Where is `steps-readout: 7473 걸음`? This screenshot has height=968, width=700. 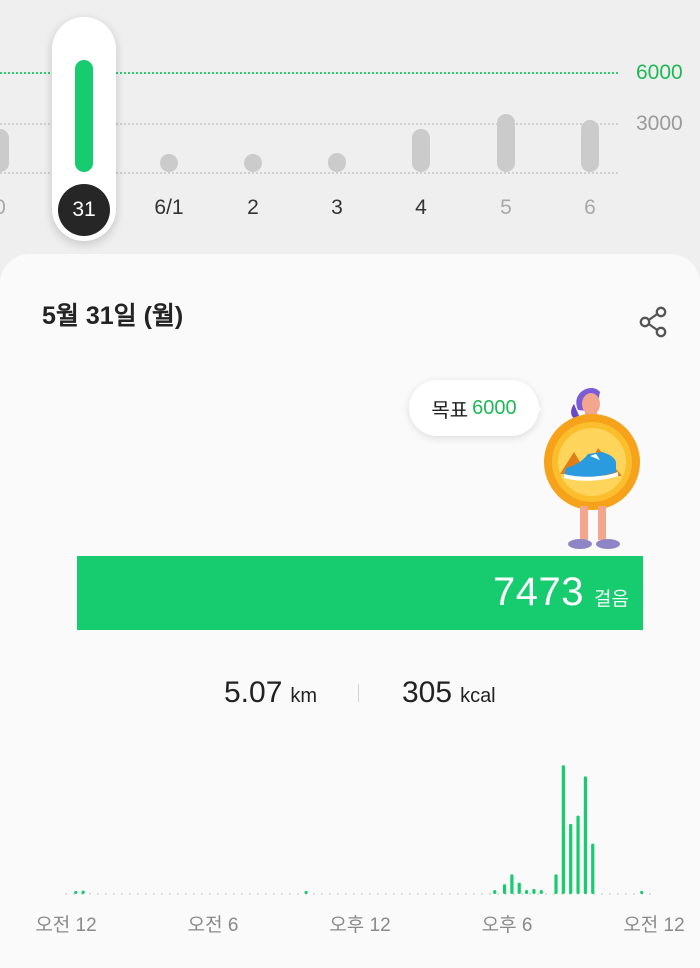
steps-readout: 7473 걸음 is located at coordinates (561, 592).